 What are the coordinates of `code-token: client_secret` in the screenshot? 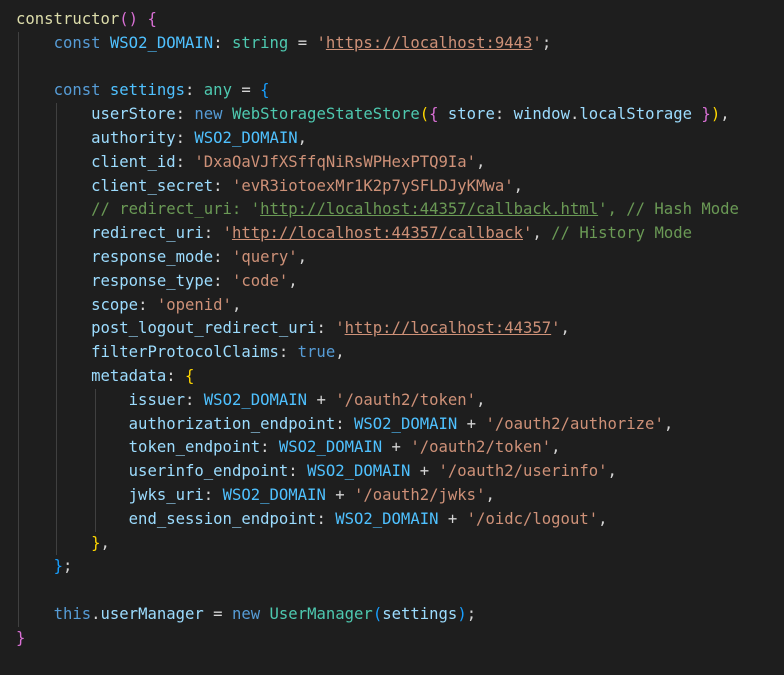 It's located at (152, 185).